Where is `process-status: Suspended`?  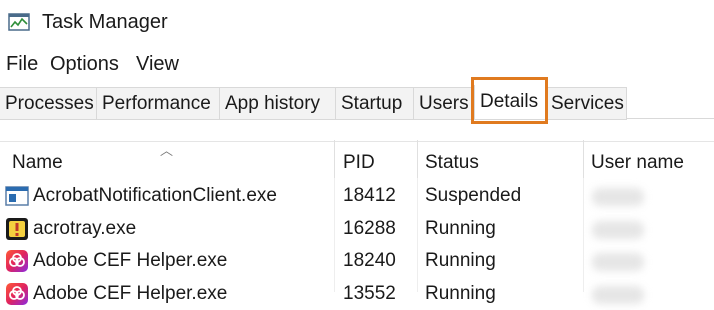 process-status: Suspended is located at coordinates (473, 195).